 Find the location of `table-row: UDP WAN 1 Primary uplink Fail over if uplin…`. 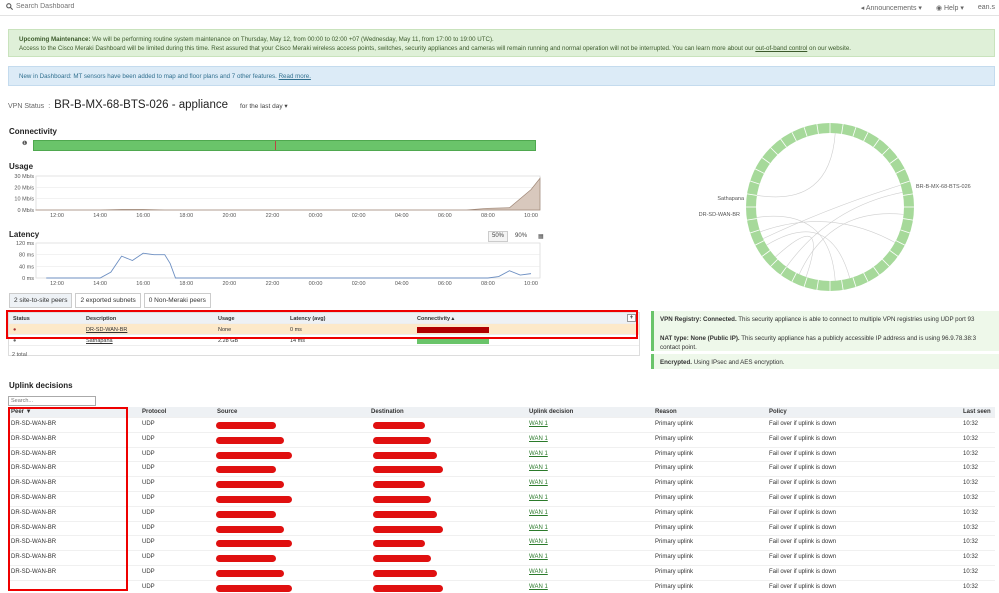

table-row: UDP WAN 1 Primary uplink Fail over if uplin… is located at coordinates (501, 587).